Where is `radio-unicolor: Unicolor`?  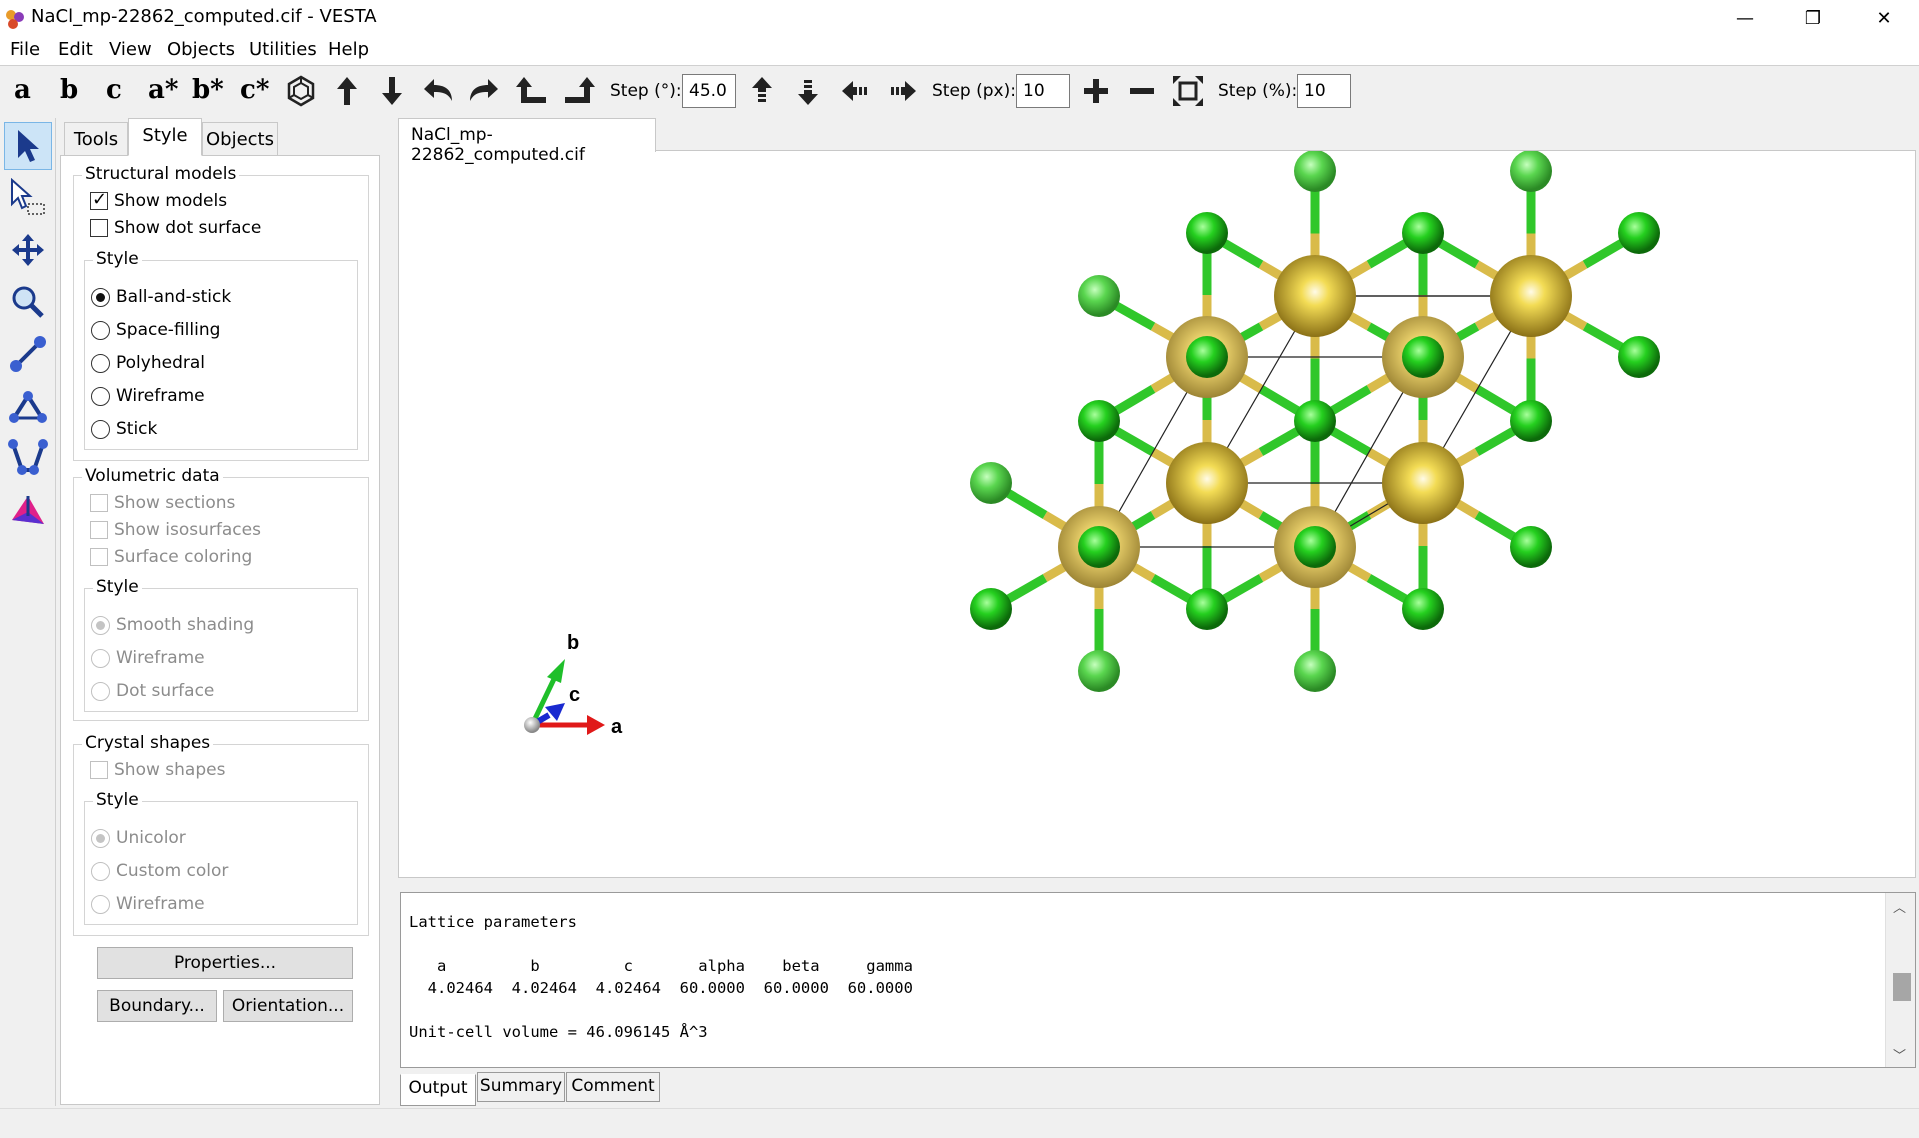
radio-unicolor: Unicolor is located at coordinates (138, 838).